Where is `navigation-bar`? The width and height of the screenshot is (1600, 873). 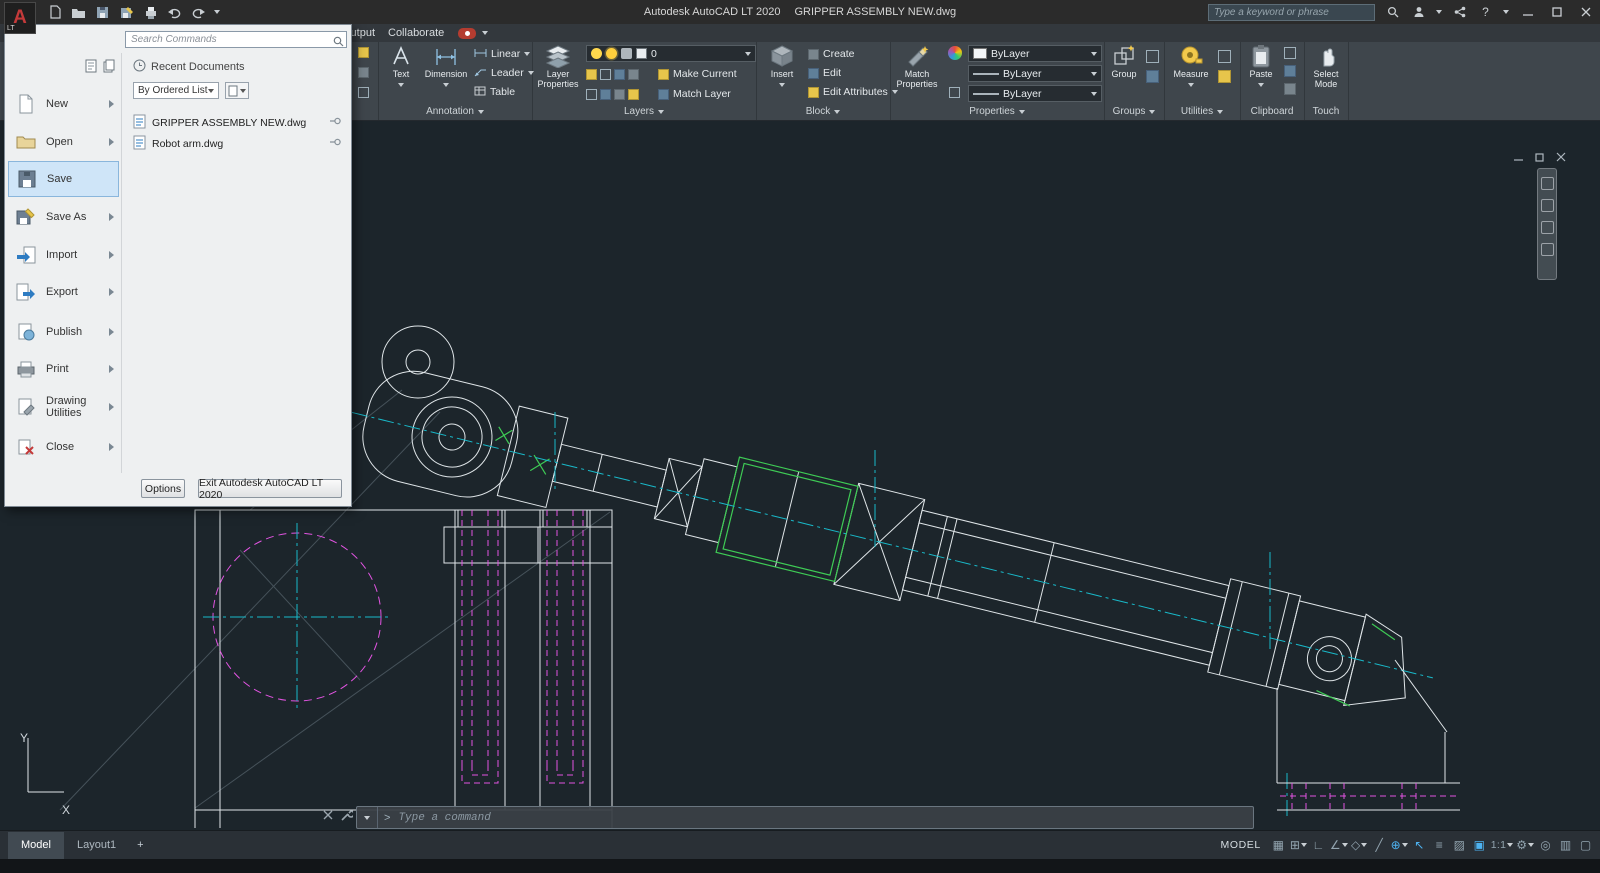
navigation-bar is located at coordinates (1547, 224).